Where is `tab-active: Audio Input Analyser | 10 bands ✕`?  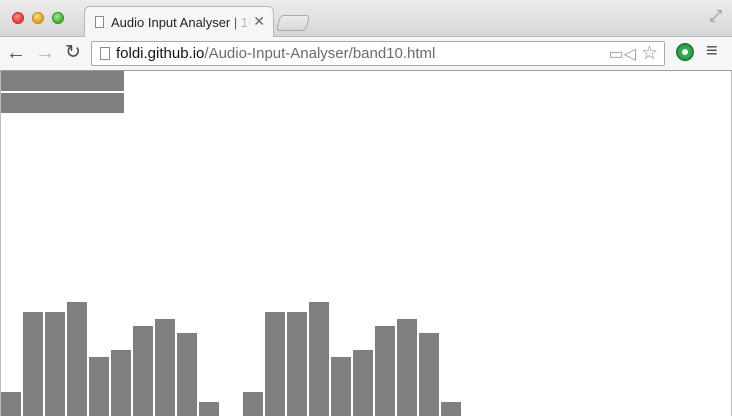
tab-active: Audio Input Analyser | 10 bands ✕ is located at coordinates (179, 21).